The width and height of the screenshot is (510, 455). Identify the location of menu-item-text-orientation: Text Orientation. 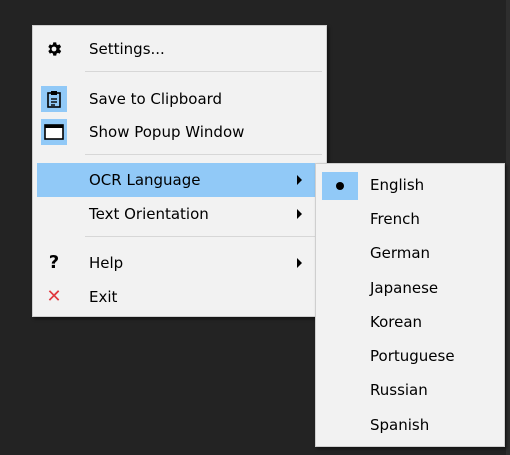
(179, 214).